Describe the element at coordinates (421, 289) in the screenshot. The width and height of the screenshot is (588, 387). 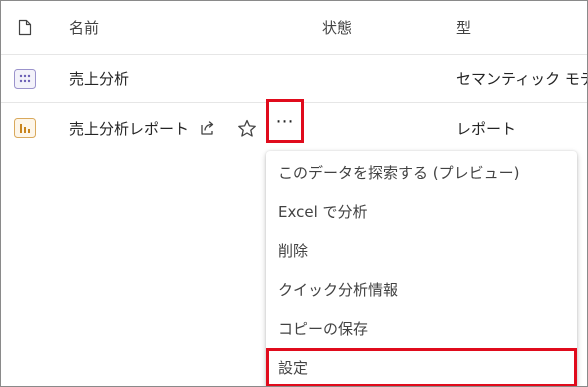
I see `menu-item-quick-insights: クイック分析情報` at that location.